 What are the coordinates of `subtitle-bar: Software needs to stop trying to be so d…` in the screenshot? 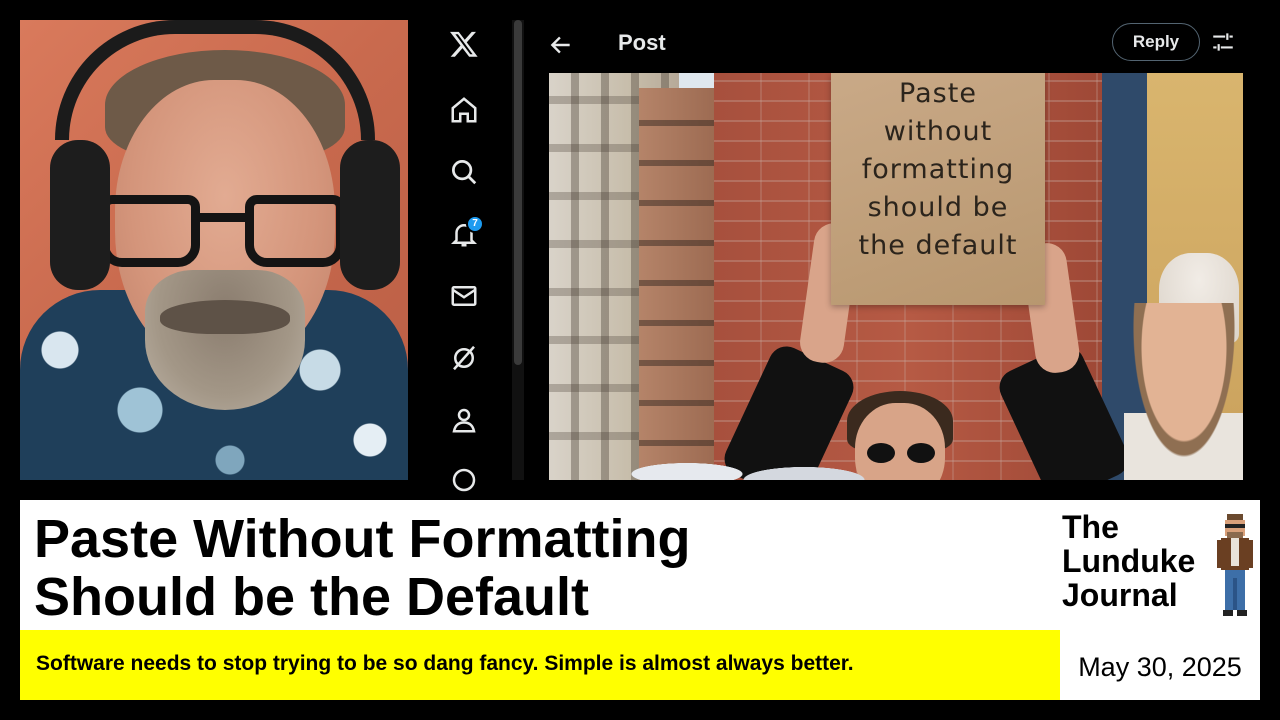 It's located at (540, 665).